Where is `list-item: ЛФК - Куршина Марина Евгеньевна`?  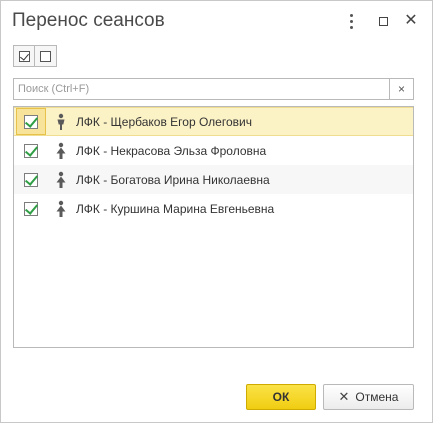
list-item: ЛФК - Куршина Марина Евгеньевна is located at coordinates (213, 208).